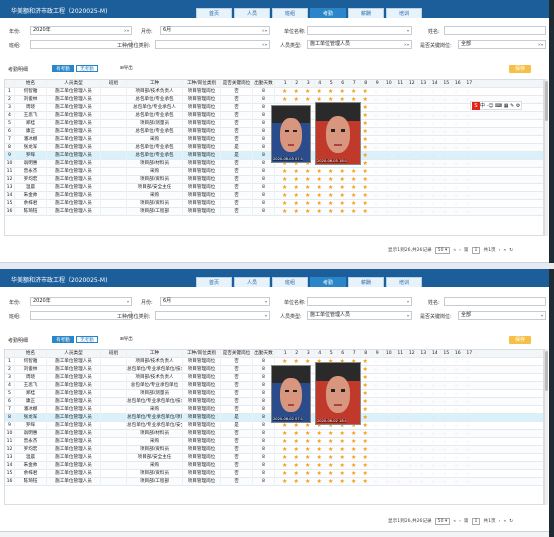 The image size is (554, 537). What do you see at coordinates (286, 354) in the screenshot?
I see `header-day: 1` at bounding box center [286, 354].